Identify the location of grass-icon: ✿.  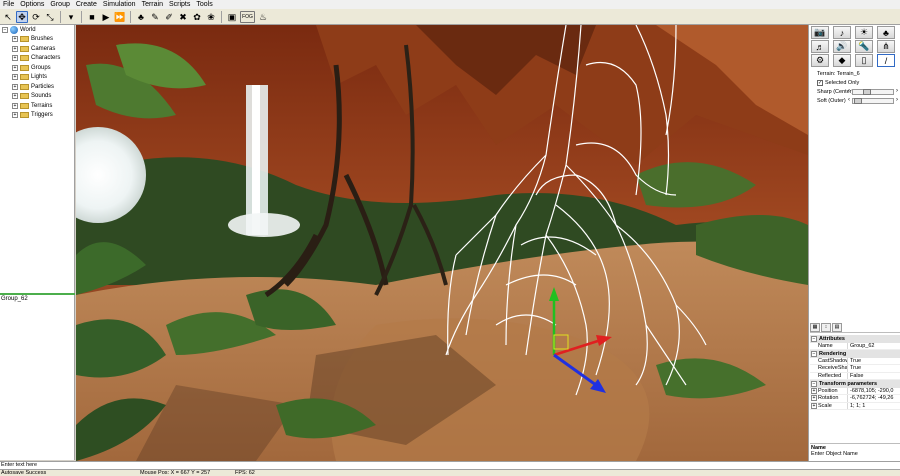
(197, 17).